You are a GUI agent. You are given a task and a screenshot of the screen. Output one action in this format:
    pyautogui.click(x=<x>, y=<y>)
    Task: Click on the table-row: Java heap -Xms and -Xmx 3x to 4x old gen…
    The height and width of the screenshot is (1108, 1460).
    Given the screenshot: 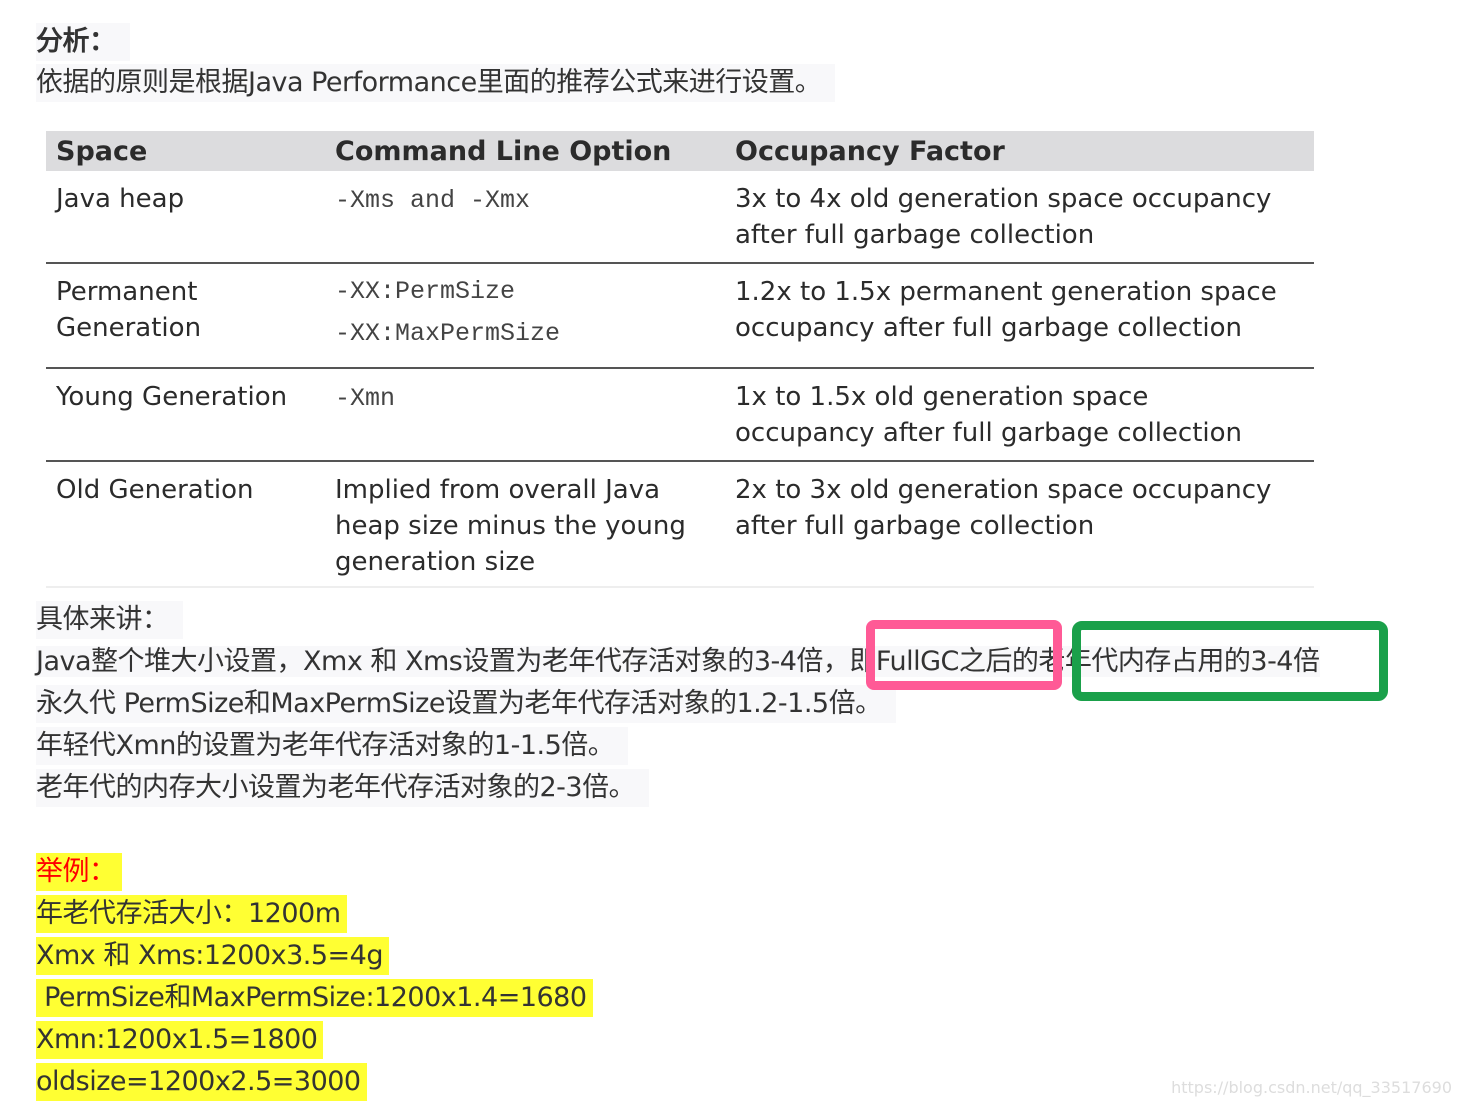 What is the action you would take?
    pyautogui.click(x=680, y=217)
    